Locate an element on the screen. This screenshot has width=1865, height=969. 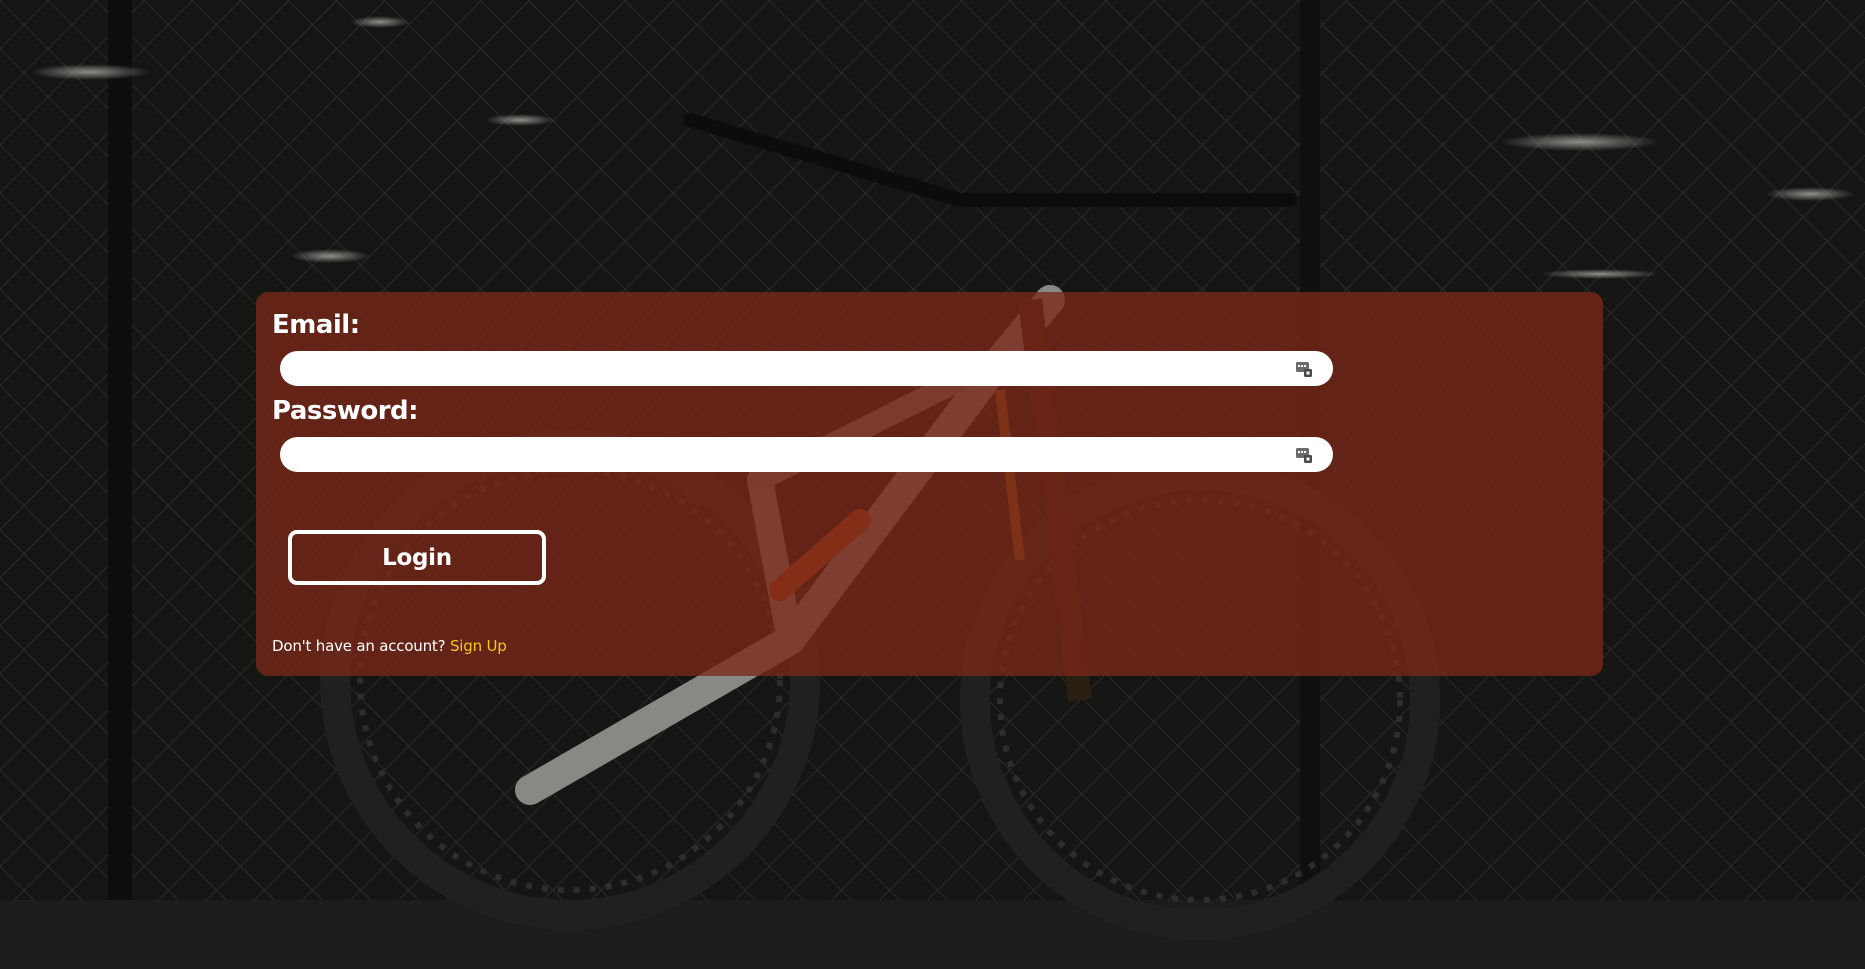
email-field is located at coordinates (789, 368).